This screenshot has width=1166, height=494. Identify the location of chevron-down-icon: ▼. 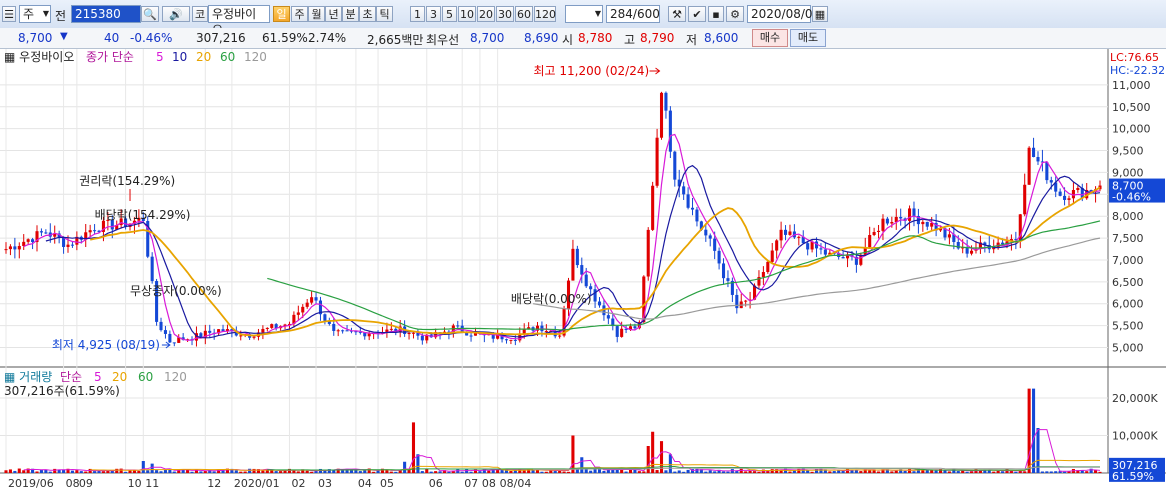
(597, 13).